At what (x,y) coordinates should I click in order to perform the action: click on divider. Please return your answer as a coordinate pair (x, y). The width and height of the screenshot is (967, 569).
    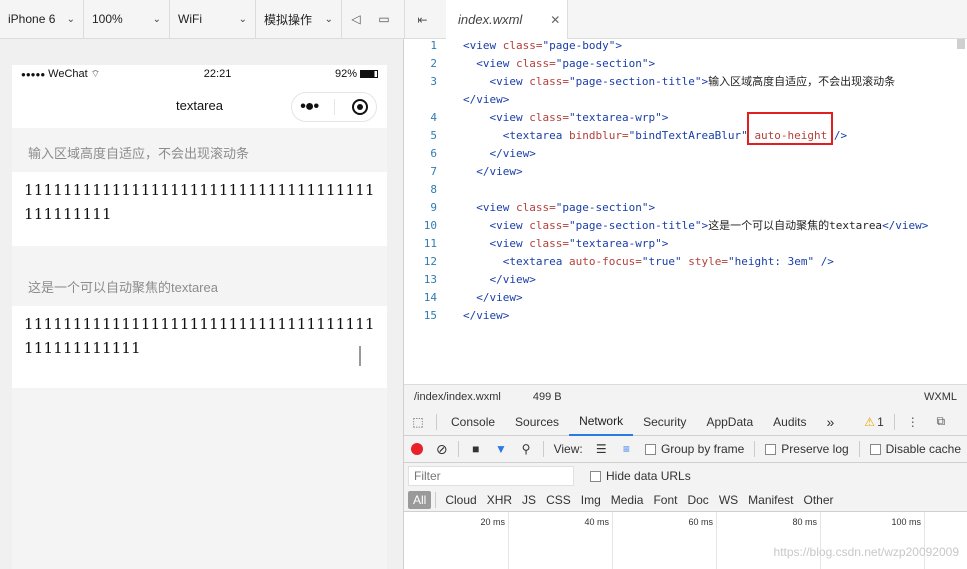
    Looking at the image, I should click on (459, 449).